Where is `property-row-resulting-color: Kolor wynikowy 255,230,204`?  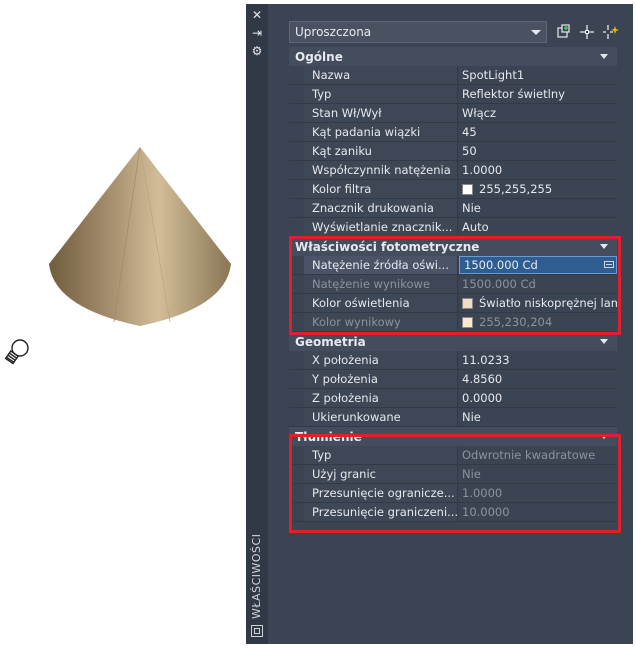
property-row-resulting-color: Kolor wynikowy 255,230,204 is located at coordinates (453, 322).